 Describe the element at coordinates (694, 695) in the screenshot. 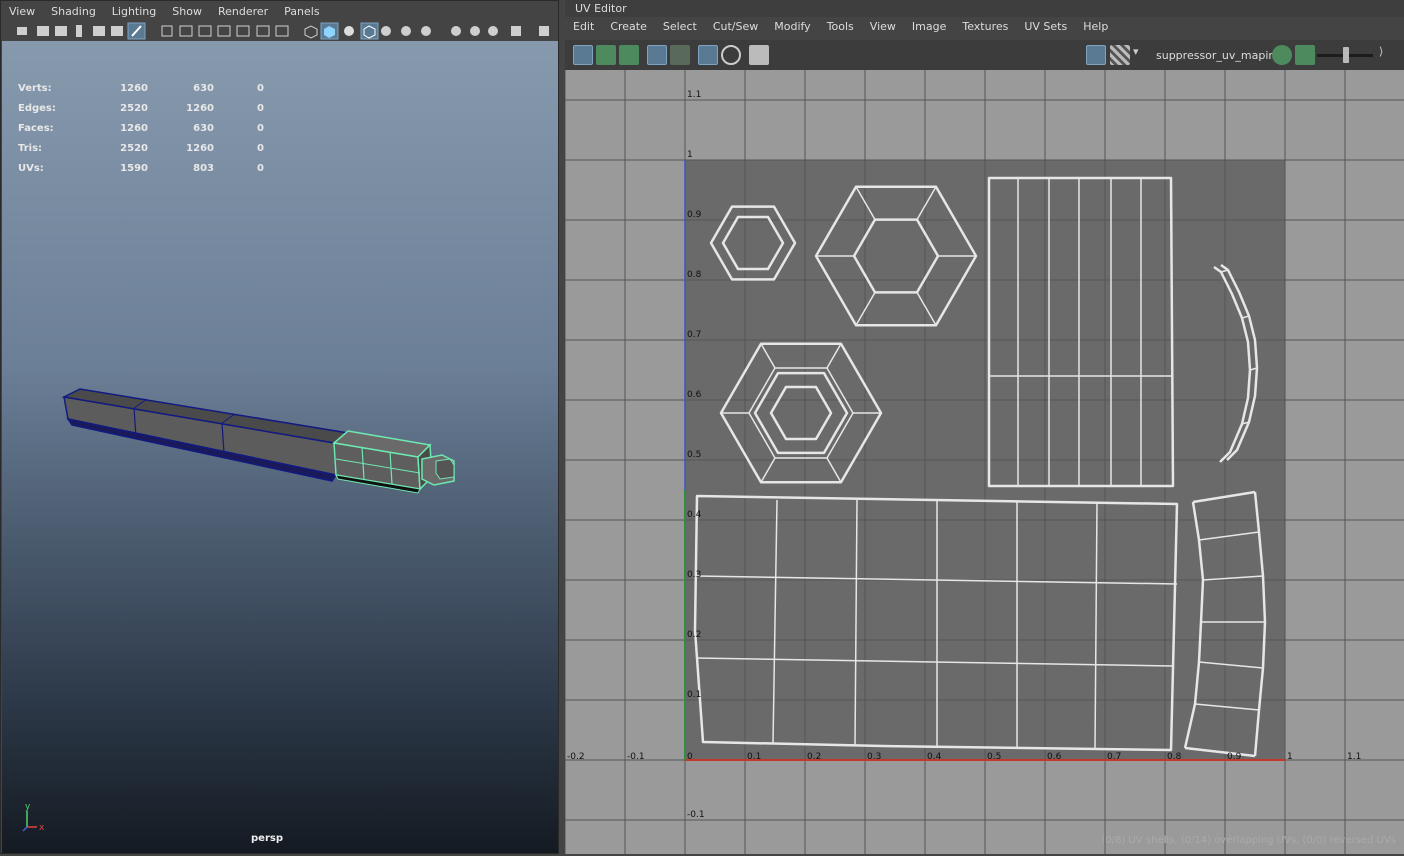

I see `y-tick-label: 0.1` at that location.